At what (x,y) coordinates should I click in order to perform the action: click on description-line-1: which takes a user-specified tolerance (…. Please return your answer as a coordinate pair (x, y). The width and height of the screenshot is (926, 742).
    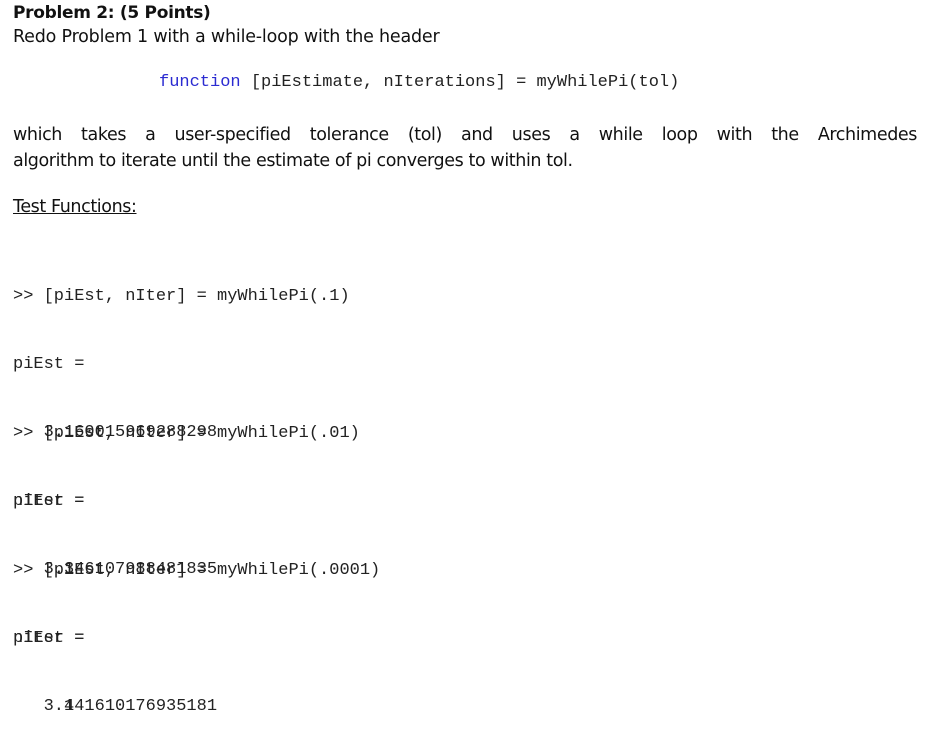
    Looking at the image, I should click on (465, 135).